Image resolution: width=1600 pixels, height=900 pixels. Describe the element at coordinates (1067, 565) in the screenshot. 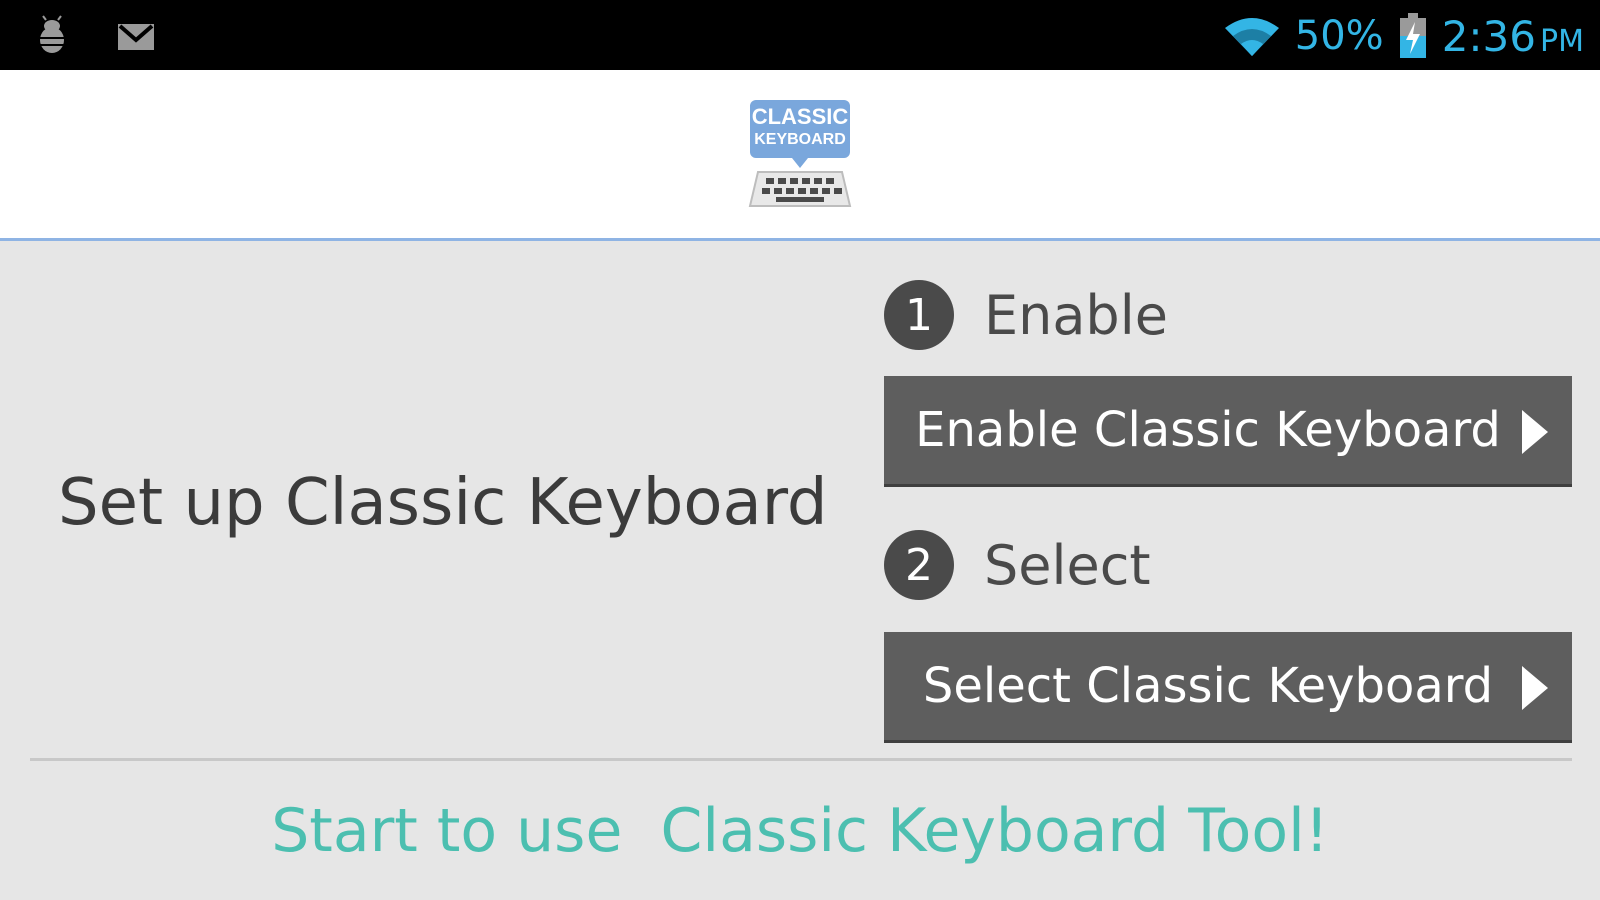

I see `step-label: Select` at that location.